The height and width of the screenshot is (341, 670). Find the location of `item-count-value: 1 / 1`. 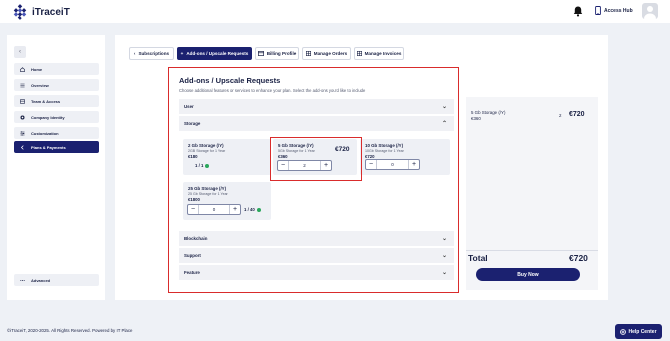

item-count-value: 1 / 1 is located at coordinates (199, 165).